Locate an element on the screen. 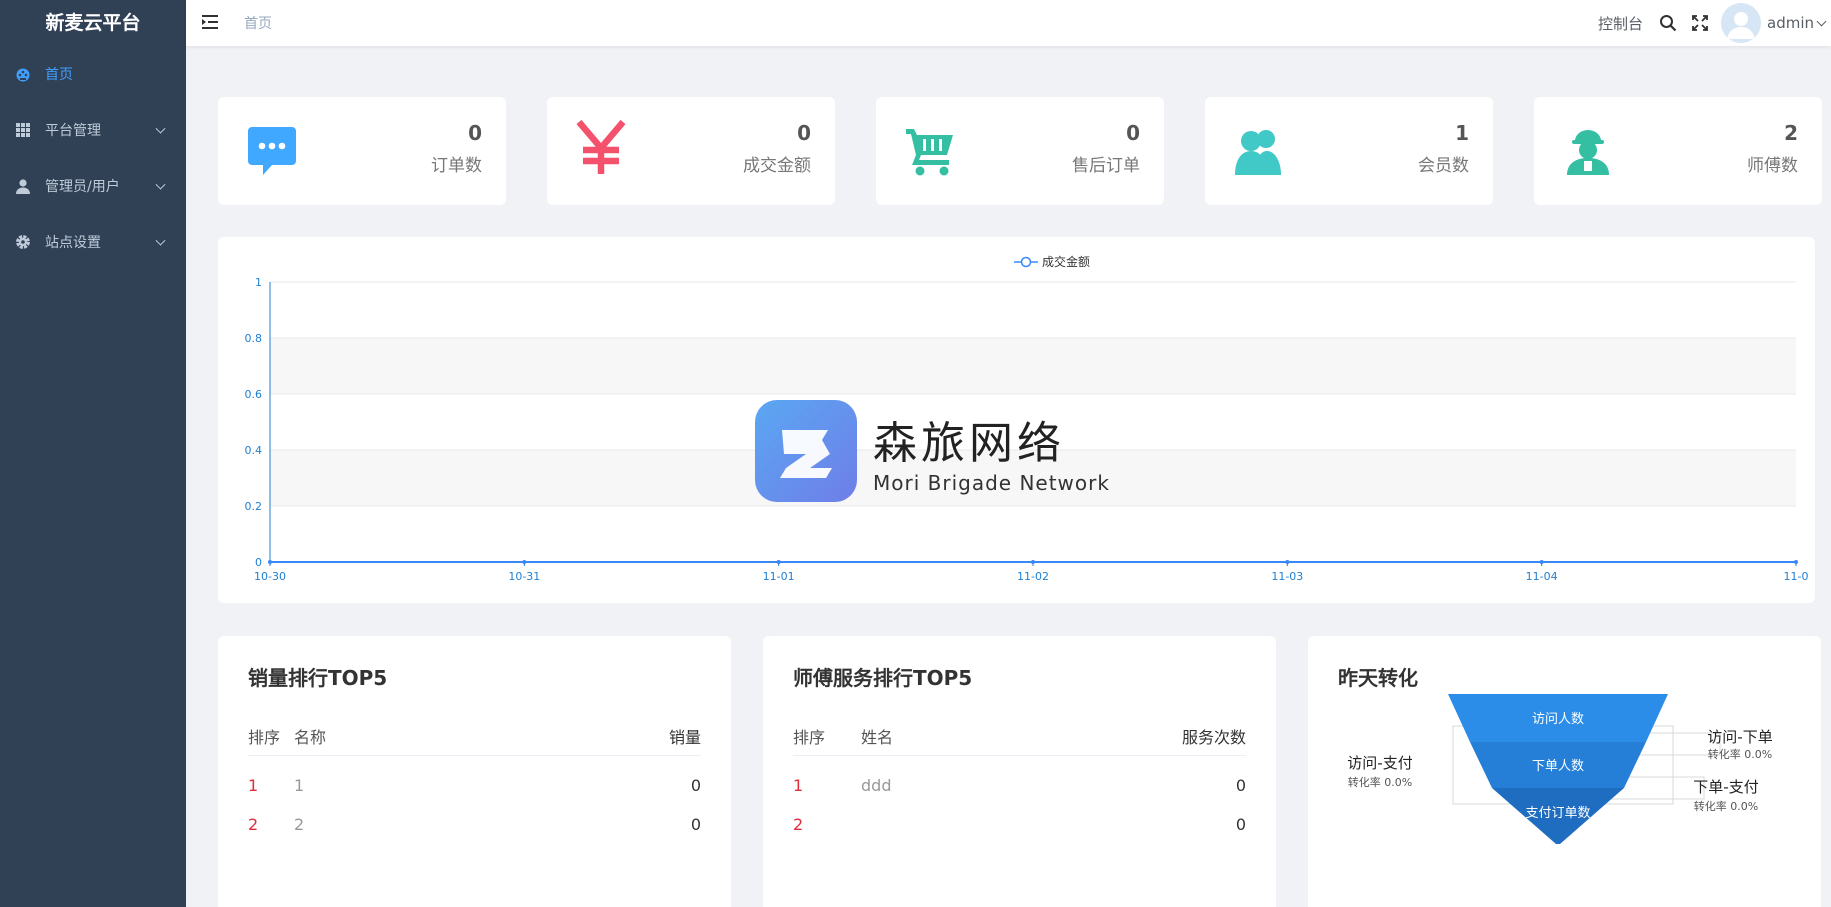  stat-card-aftersales: 0 售后订单 is located at coordinates (1020, 151).